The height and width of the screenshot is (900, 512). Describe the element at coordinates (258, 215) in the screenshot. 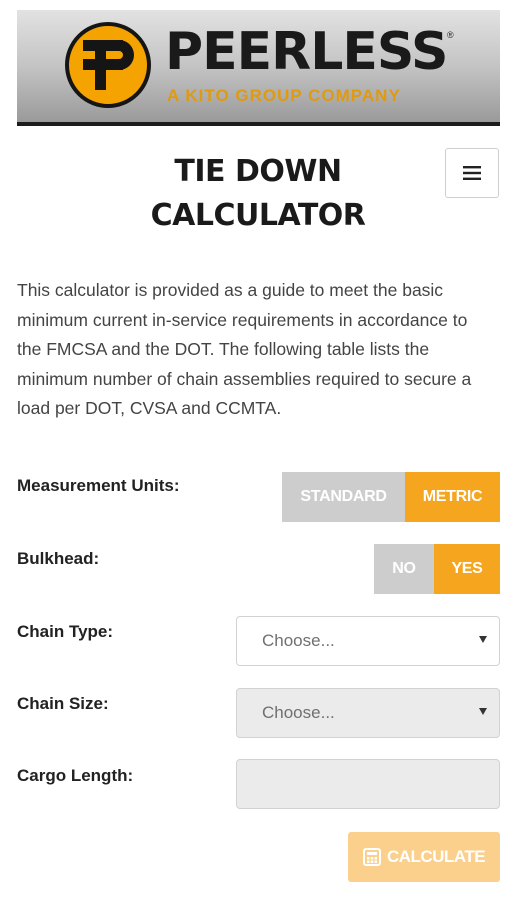

I see `page-title-line-2: CALCULATOR` at that location.